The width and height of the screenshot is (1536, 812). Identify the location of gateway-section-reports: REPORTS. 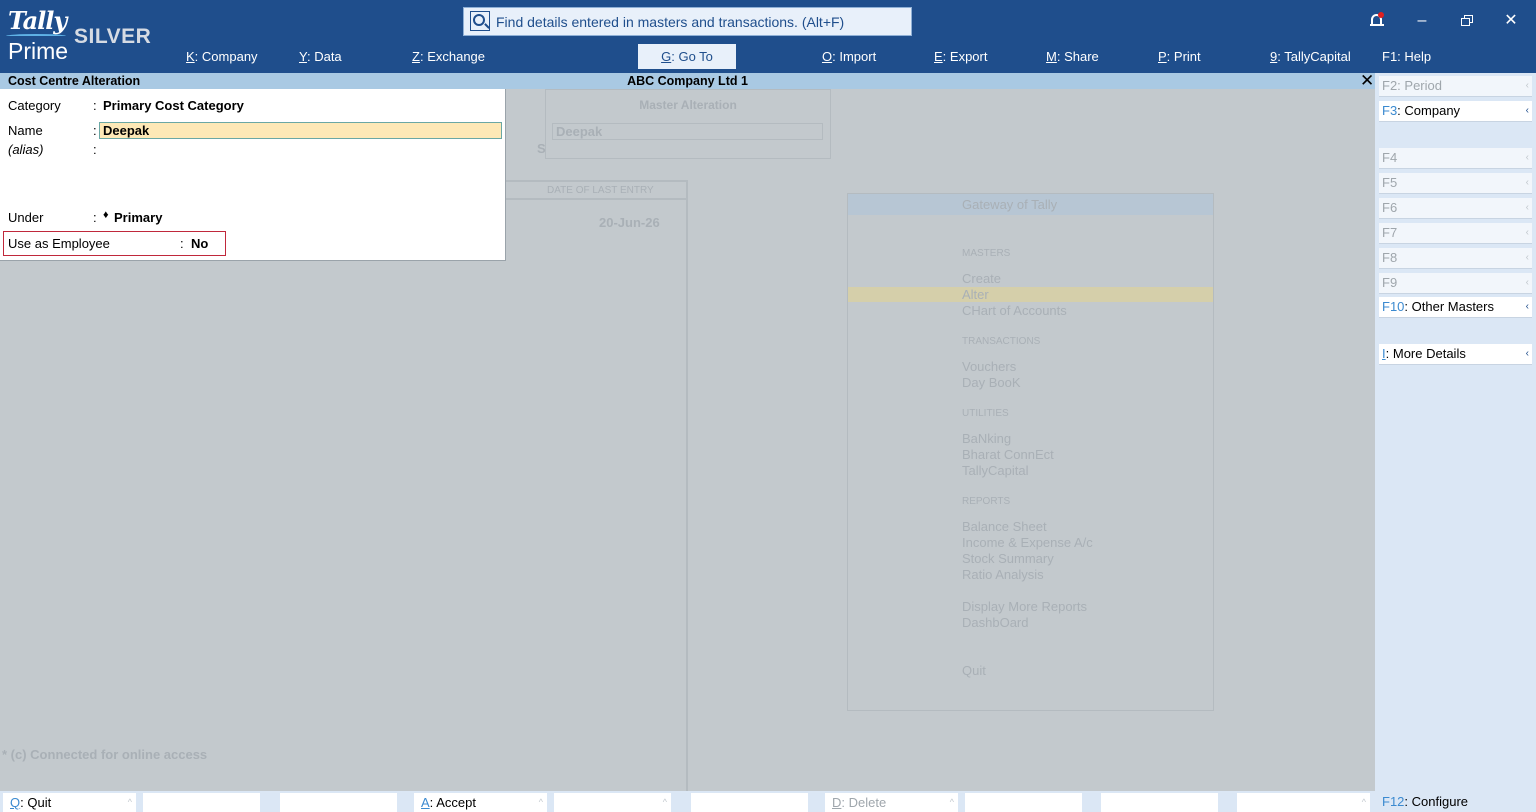
(986, 501).